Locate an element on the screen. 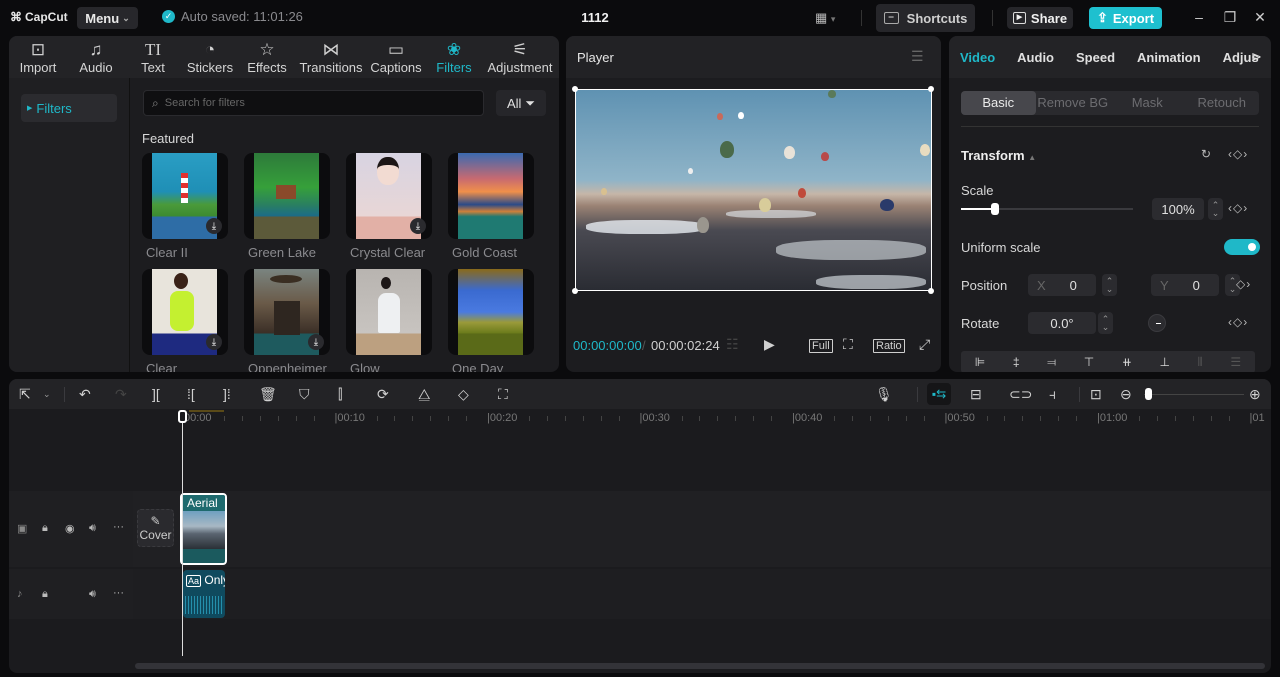  filter-card-green-lake is located at coordinates (287, 196).